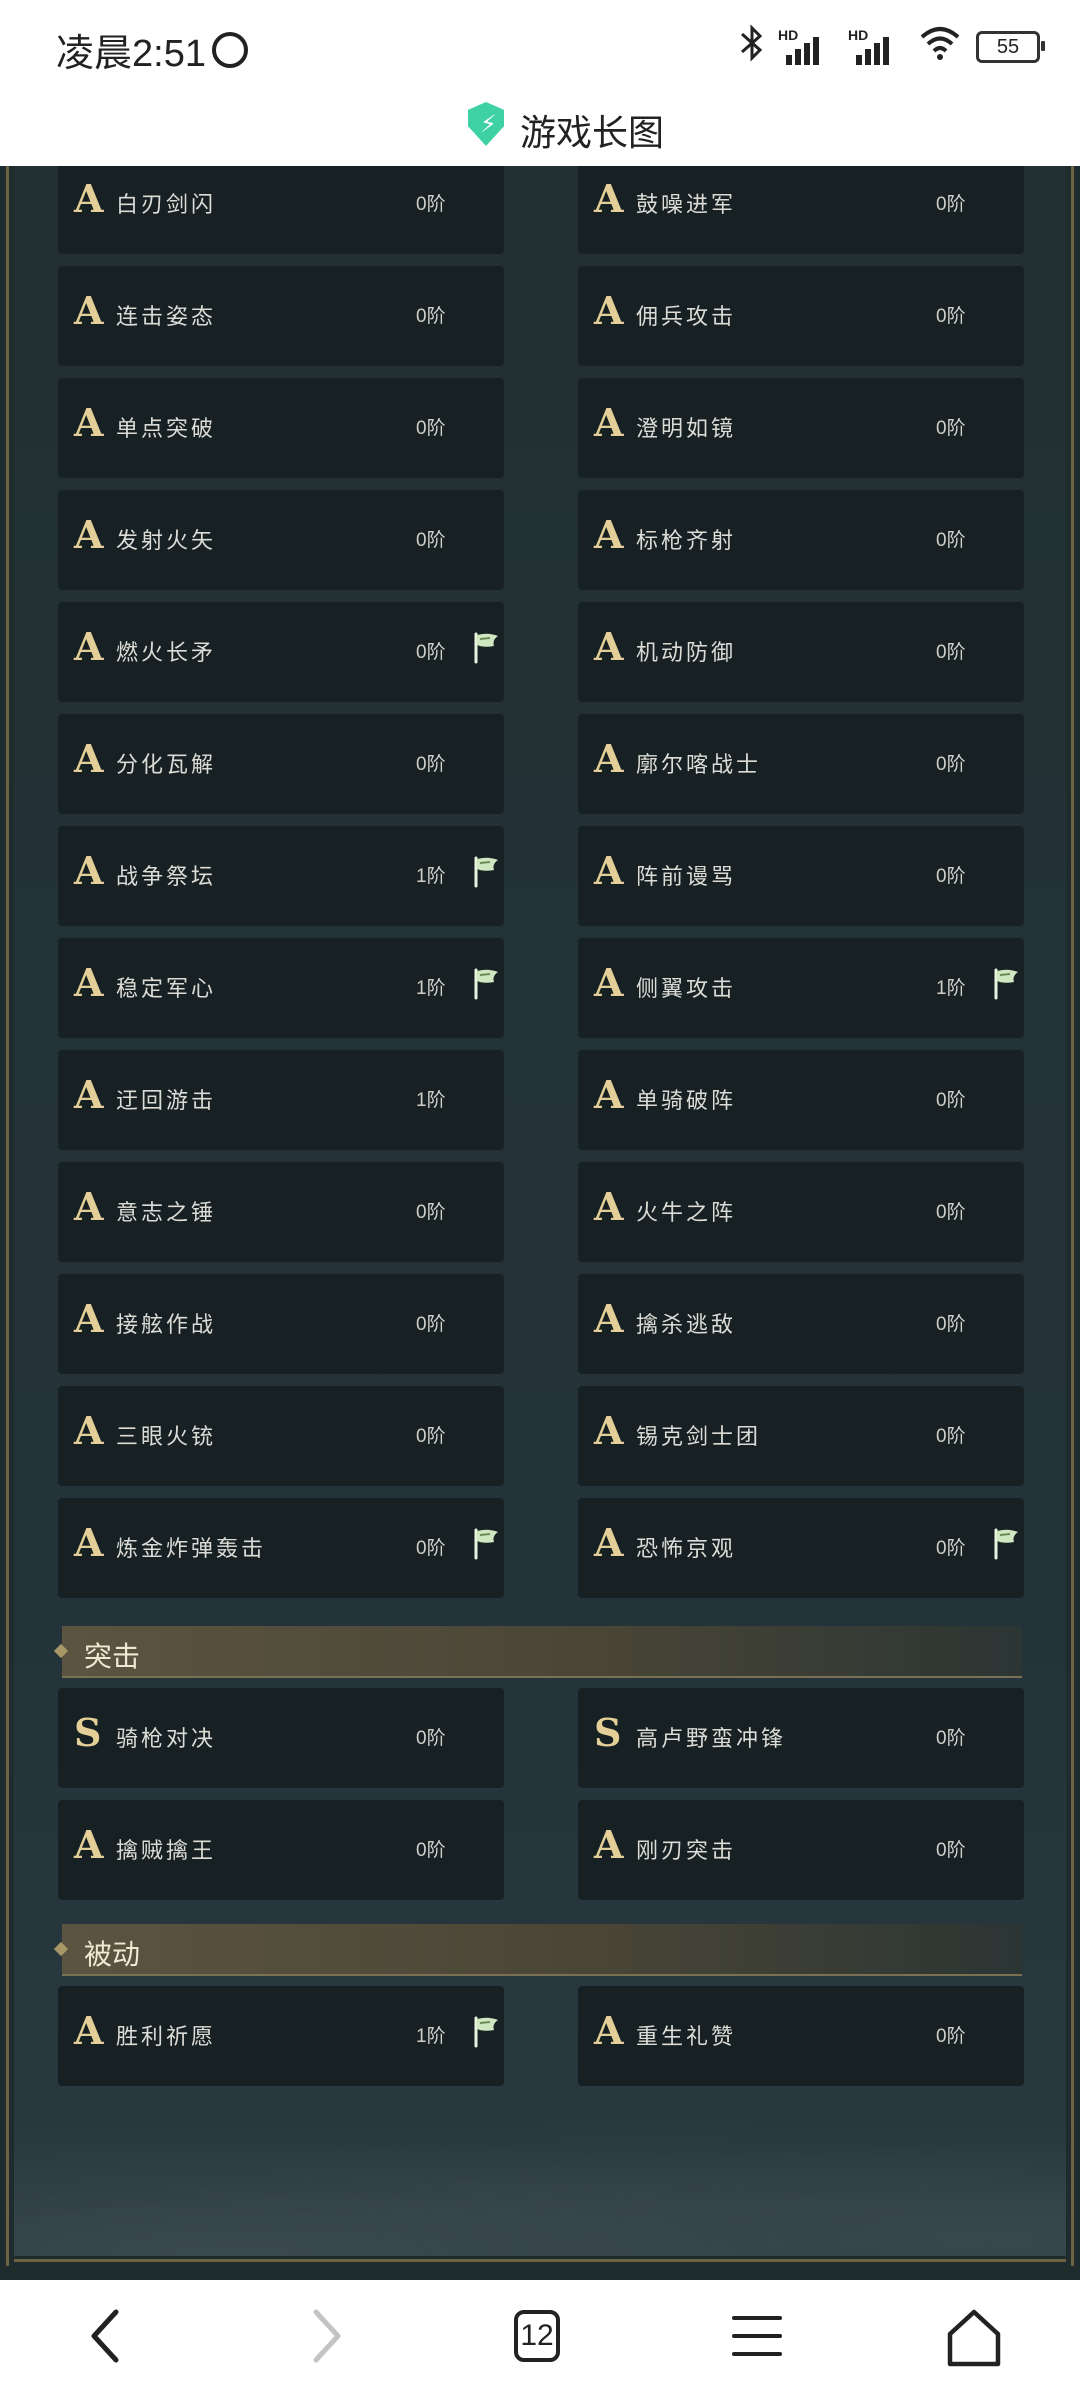 The image size is (1080, 2400). What do you see at coordinates (541, 1794) in the screenshot?
I see `skill-grid: S 骑枪对决 0阶 S 高卢野蛮冲锋 0阶 A 擒贼擒王 0阶 A 刚刃突击 0阶` at bounding box center [541, 1794].